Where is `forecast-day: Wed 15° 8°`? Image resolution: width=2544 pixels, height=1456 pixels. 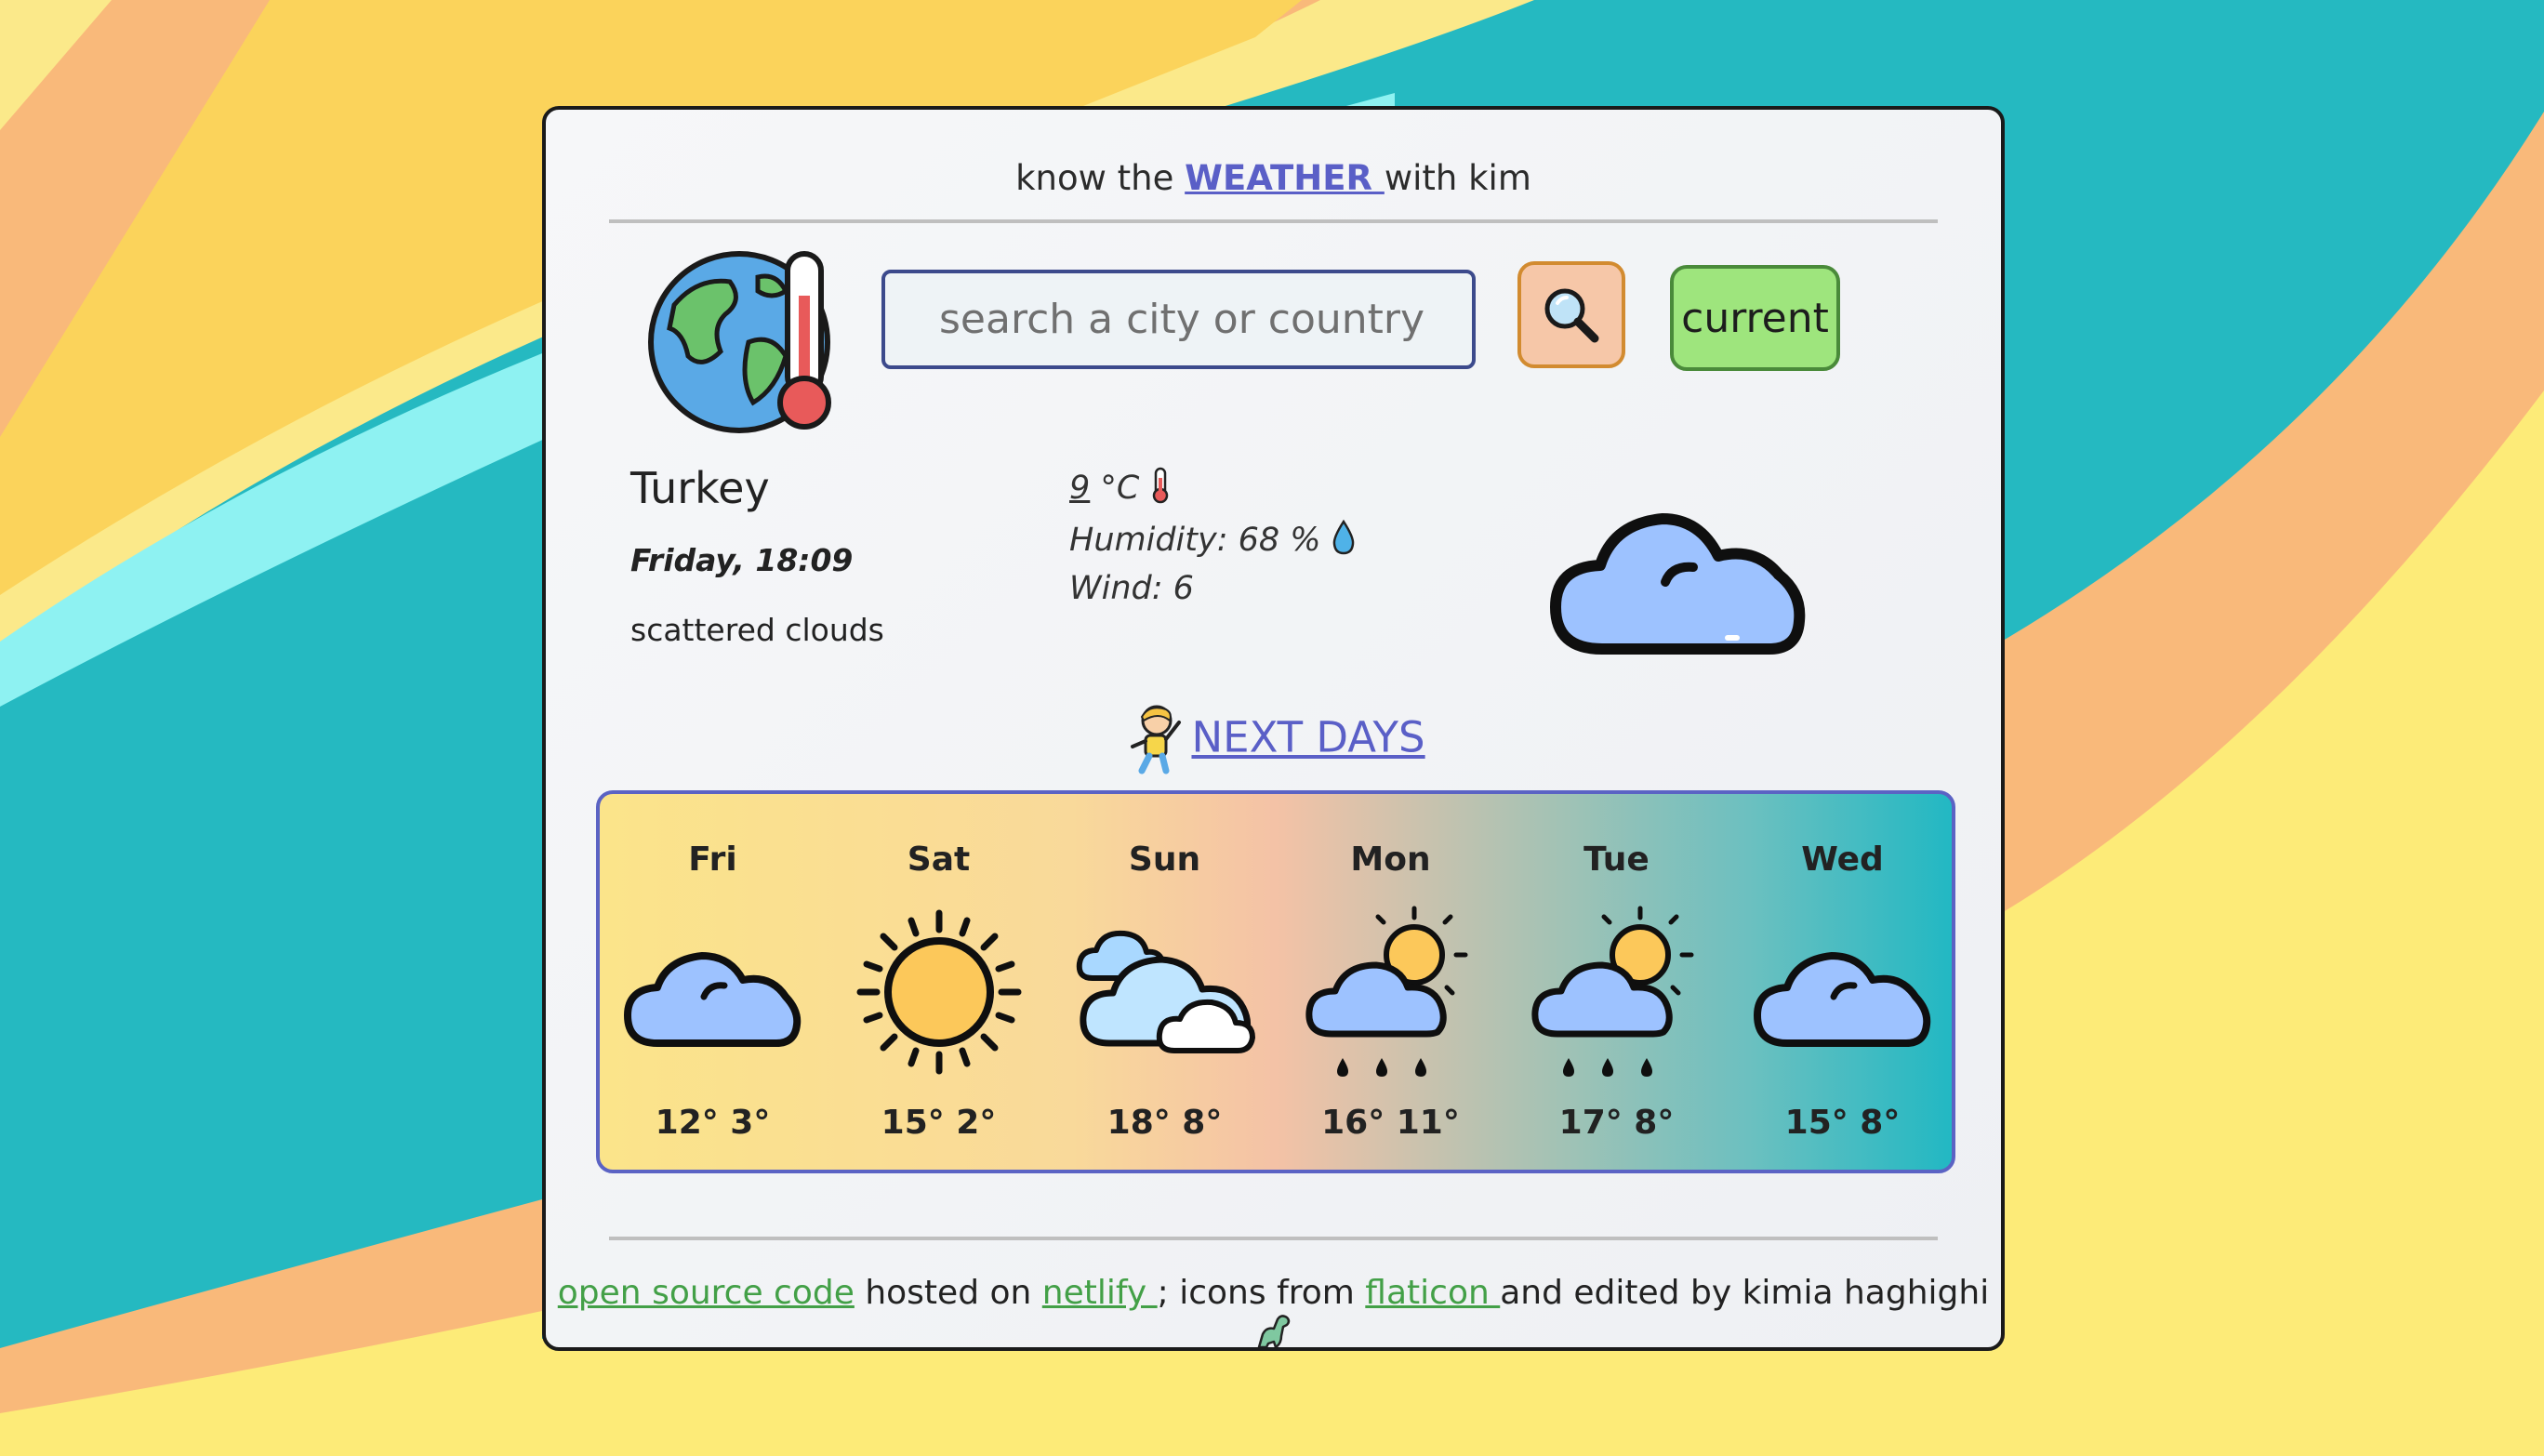 forecast-day: Wed 15° 8° is located at coordinates (1842, 982).